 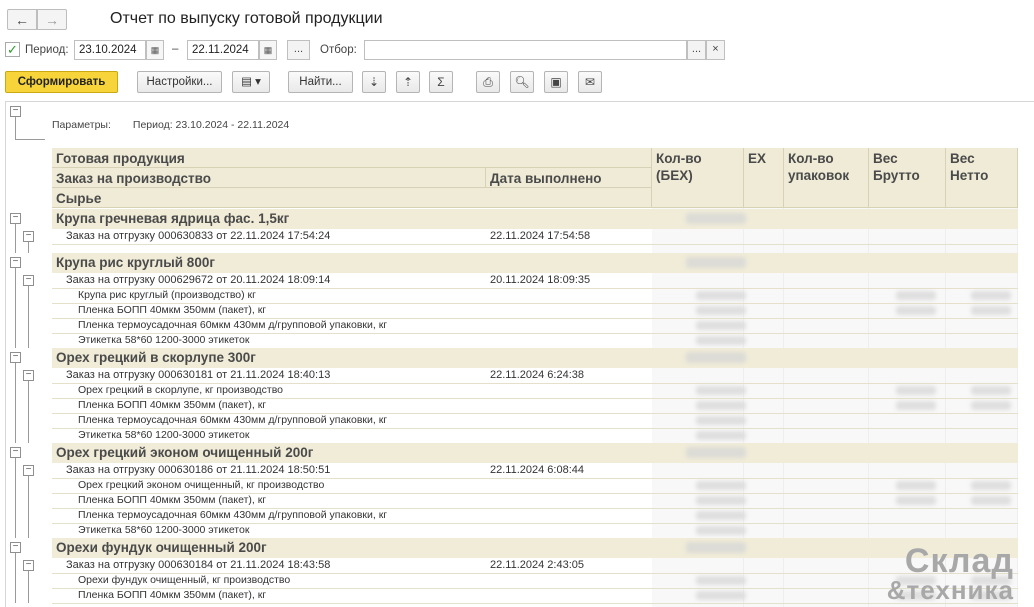 I want to click on calendar-icon: ▦, so click(x=268, y=50).